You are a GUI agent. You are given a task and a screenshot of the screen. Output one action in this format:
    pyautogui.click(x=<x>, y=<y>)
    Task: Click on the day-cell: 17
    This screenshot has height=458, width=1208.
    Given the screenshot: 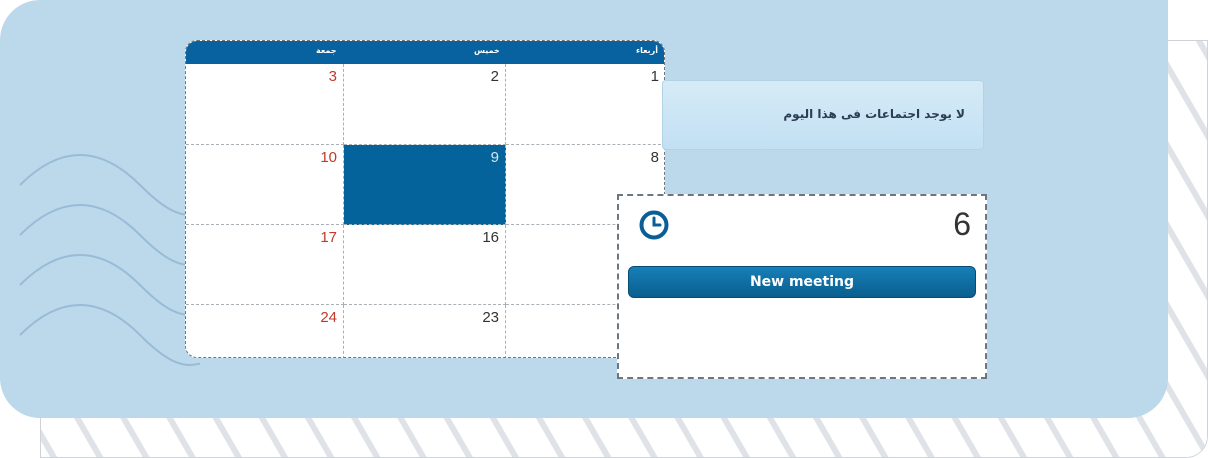 What is the action you would take?
    pyautogui.click(x=265, y=265)
    